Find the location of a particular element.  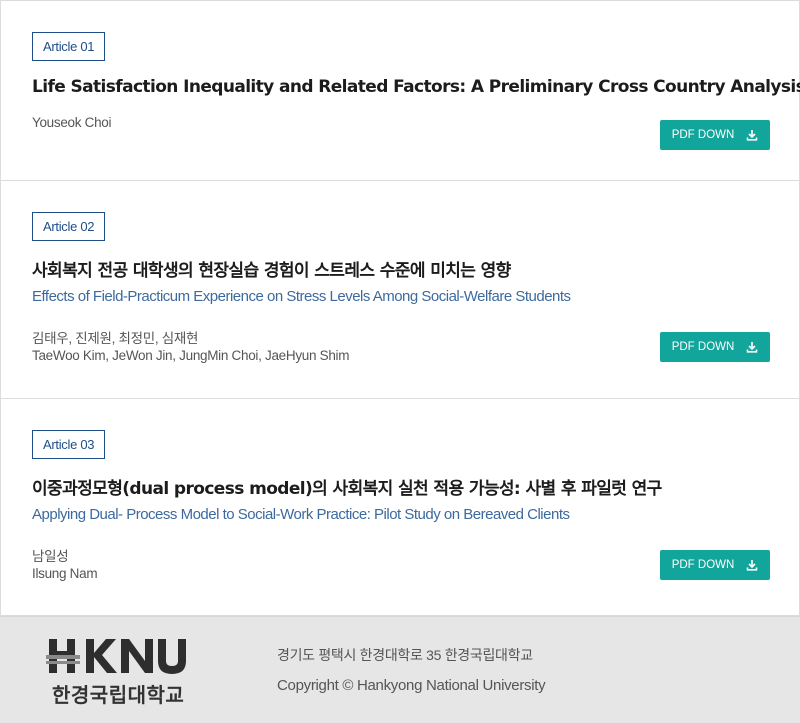

article-author-ko: 김태우, 진제원, 최정민, 심재현 is located at coordinates (115, 338).